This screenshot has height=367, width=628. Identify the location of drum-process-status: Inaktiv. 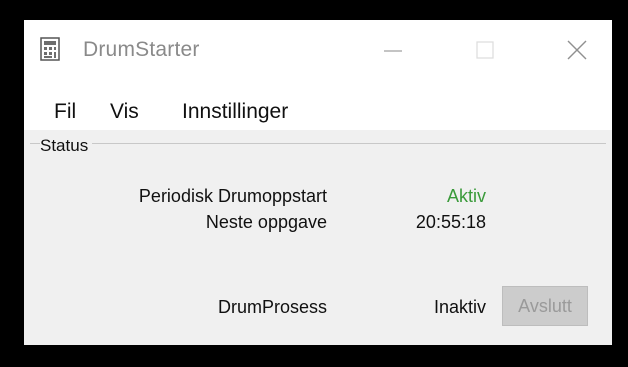
(459, 307).